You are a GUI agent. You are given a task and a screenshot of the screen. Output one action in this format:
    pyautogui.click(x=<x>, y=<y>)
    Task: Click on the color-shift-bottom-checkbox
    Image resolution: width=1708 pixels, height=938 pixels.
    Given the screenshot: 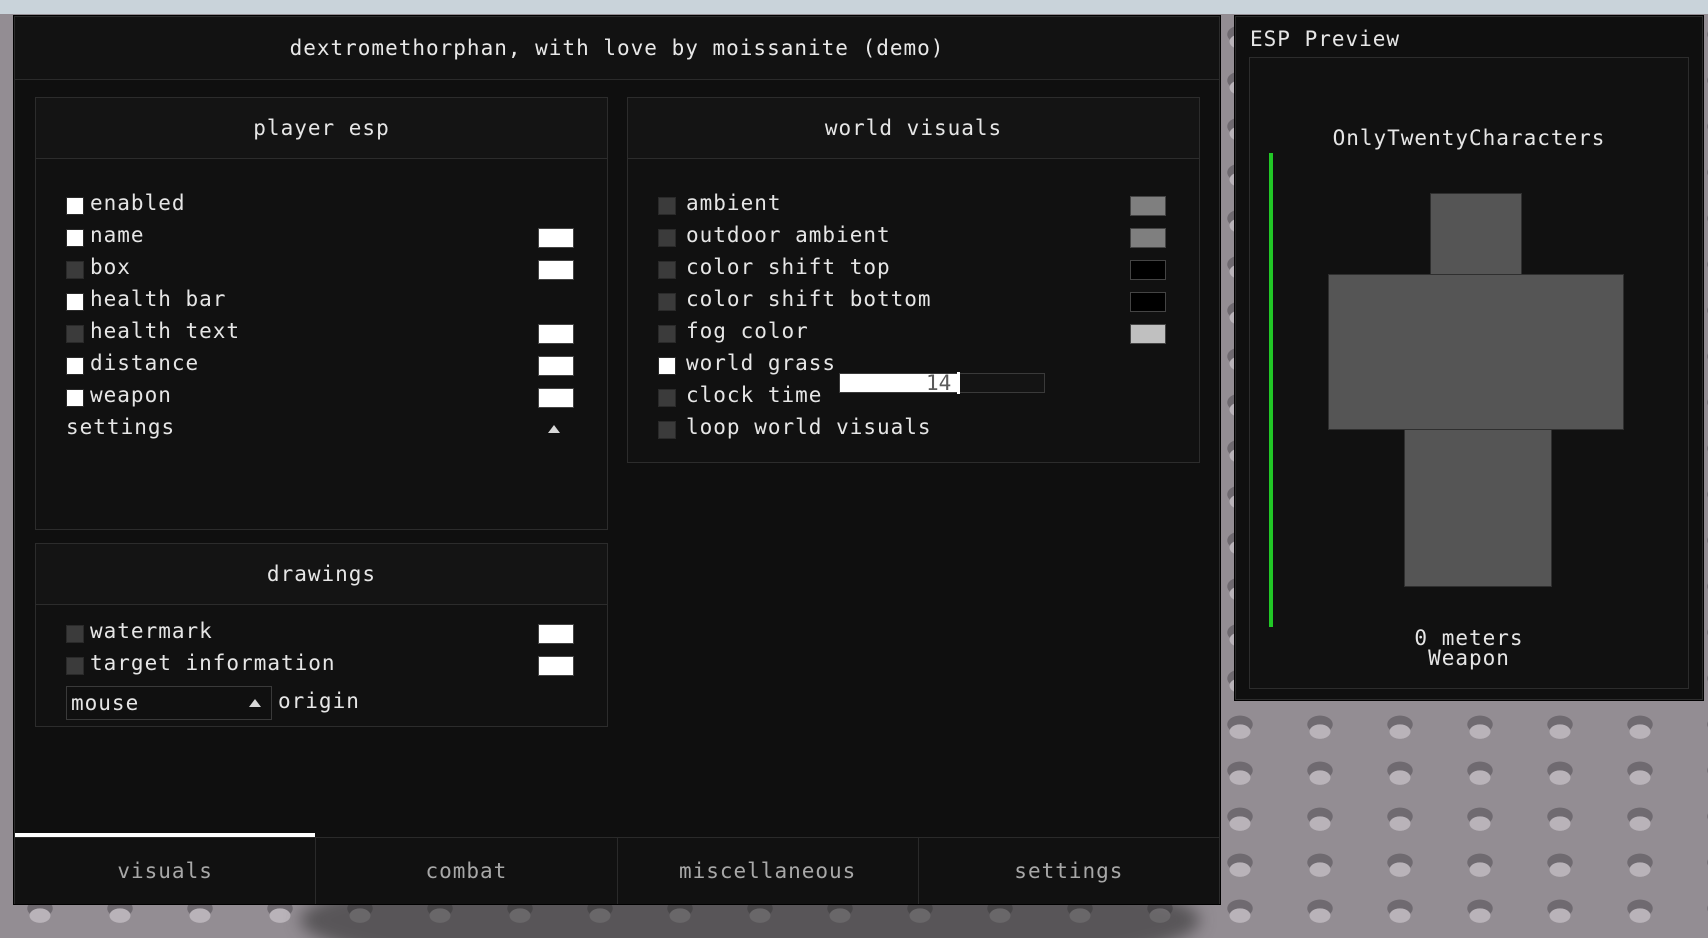 What is the action you would take?
    pyautogui.click(x=667, y=302)
    